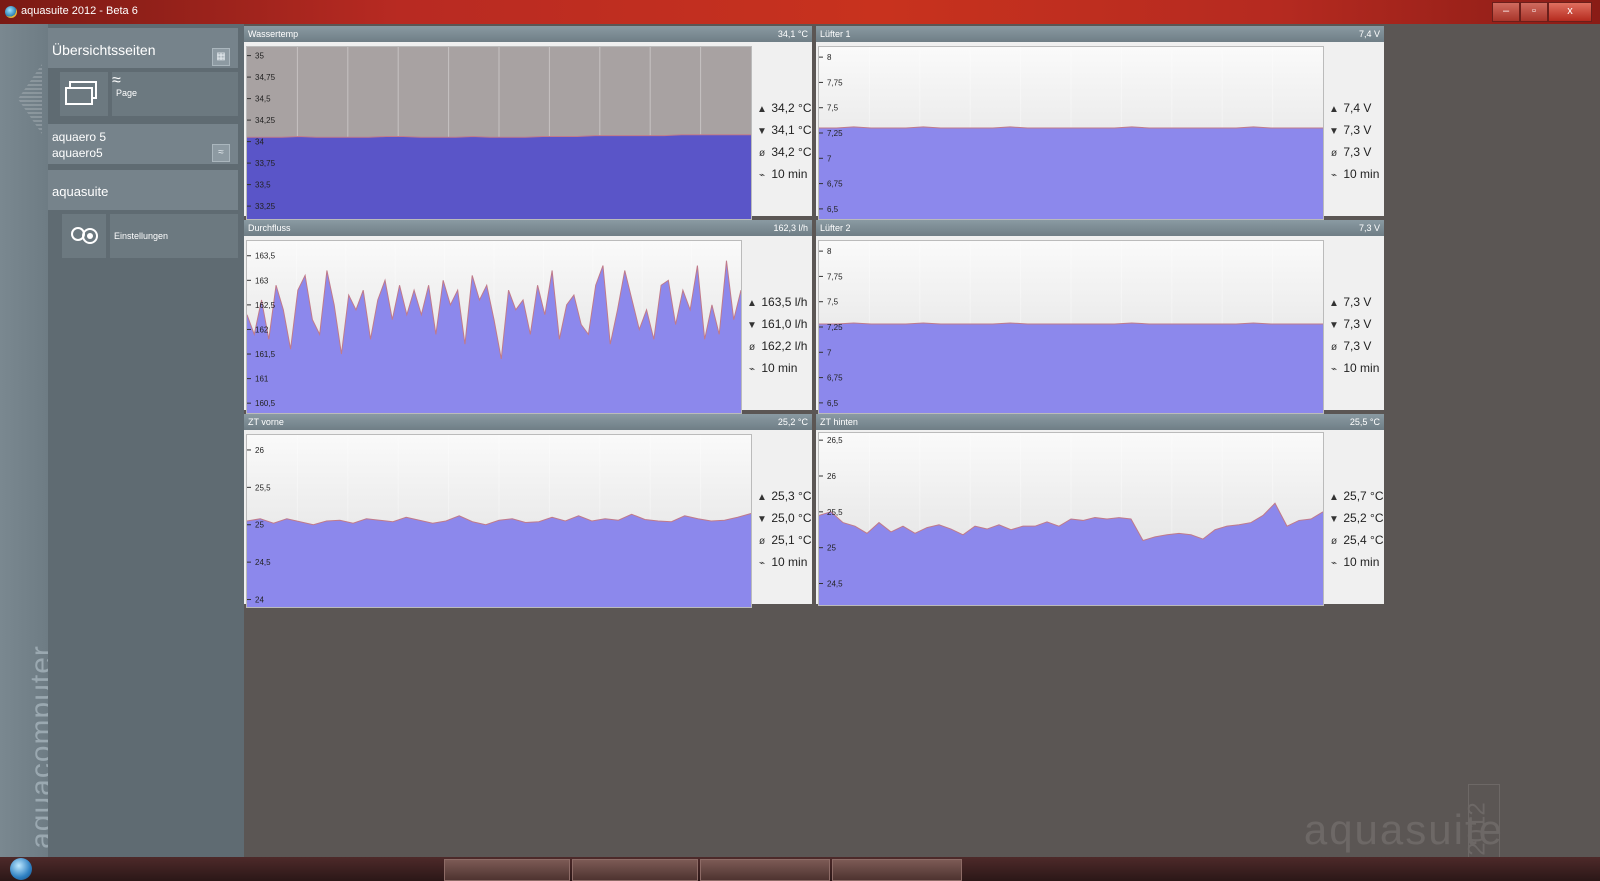  I want to click on panel-stats: ▲ 25,7 °C ▼ 25,2 °C ø 25,4 °C ⌁ 10 min, so click(1356, 530).